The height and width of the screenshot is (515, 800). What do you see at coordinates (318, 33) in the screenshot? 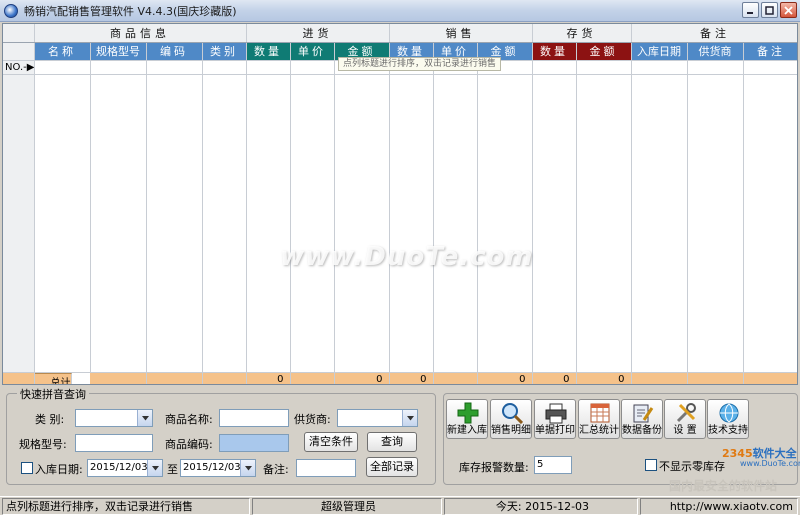
I see `group-header-purchase: 进货` at bounding box center [318, 33].